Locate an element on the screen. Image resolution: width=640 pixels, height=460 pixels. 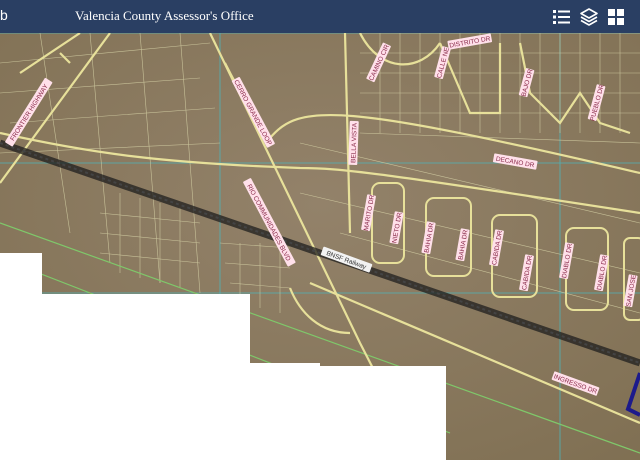
basemap-gallery-icon is located at coordinates (616, 17).